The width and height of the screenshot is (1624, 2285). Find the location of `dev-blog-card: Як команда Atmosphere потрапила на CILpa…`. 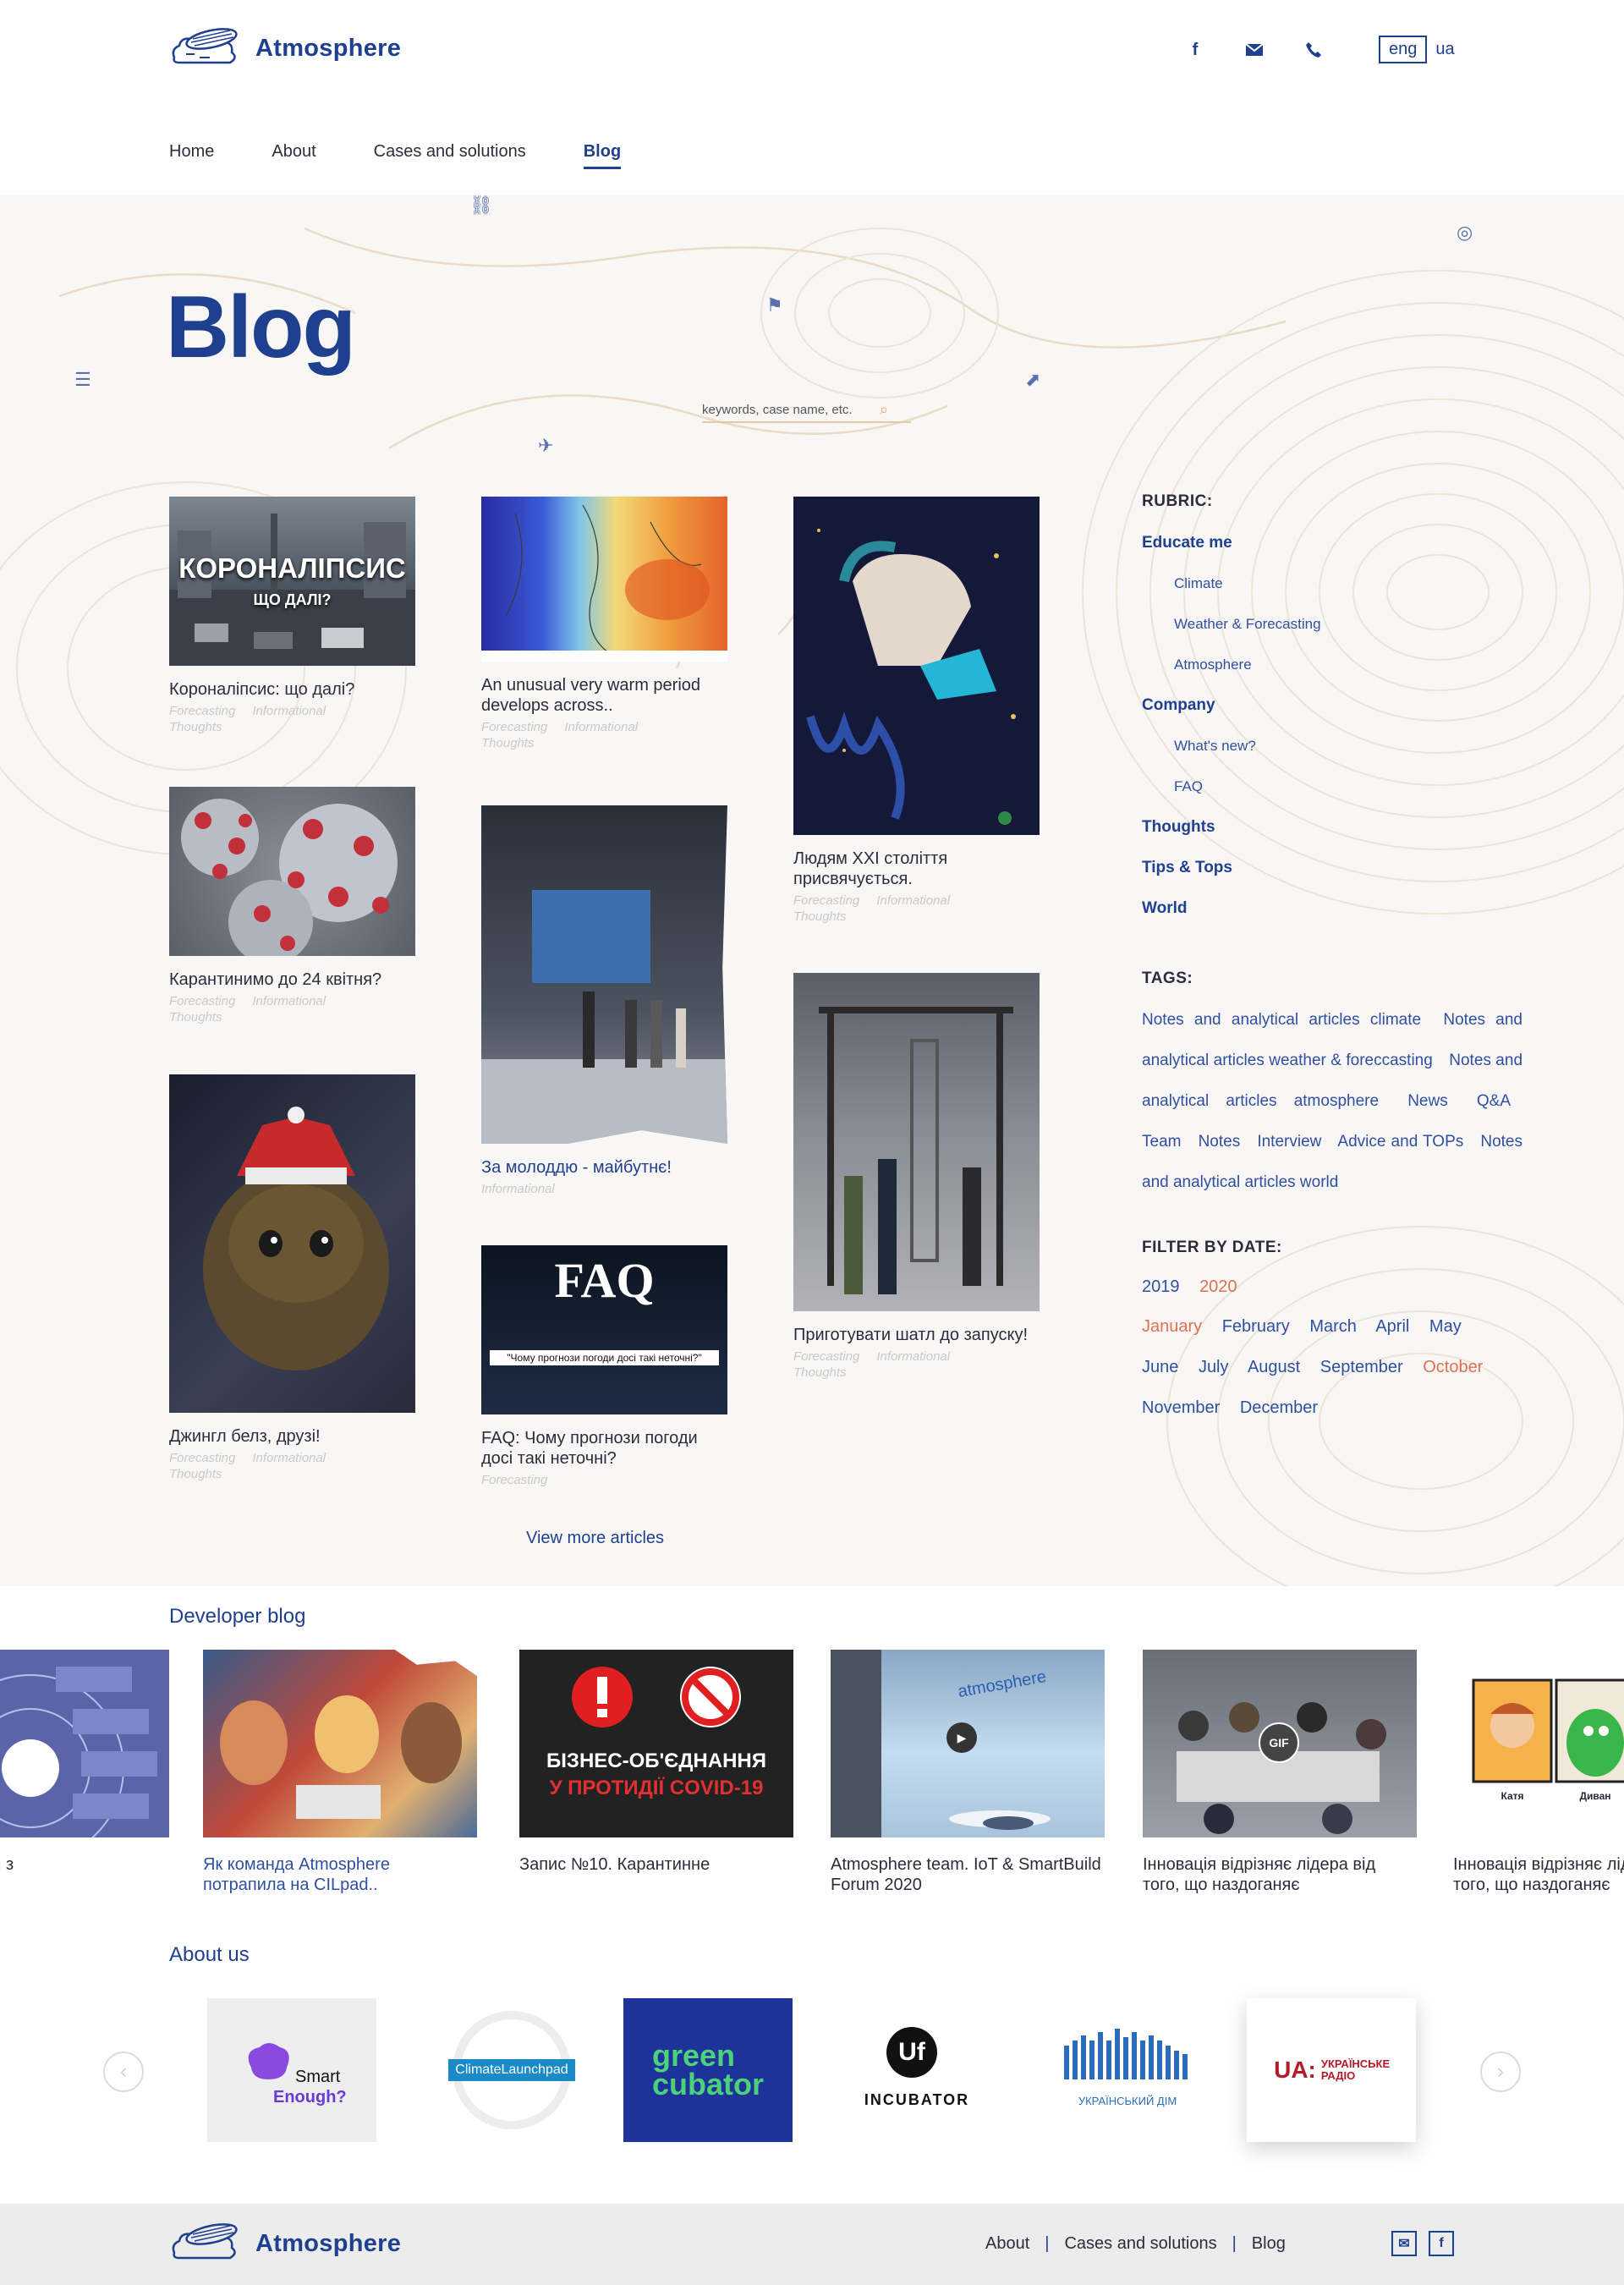

dev-blog-card: Як команда Atmosphere потрапила на CILpa… is located at coordinates (340, 1772).